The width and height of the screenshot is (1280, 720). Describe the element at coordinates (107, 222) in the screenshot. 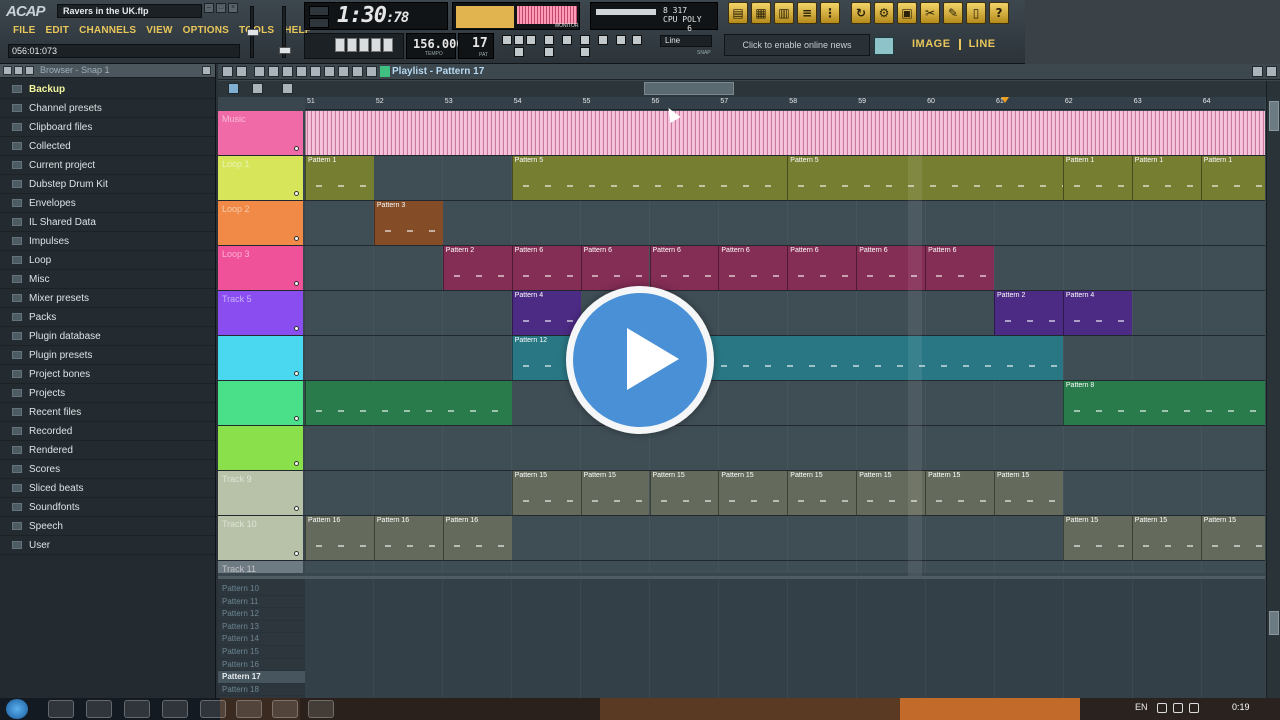

I see `browser-item: IL Shared Data` at that location.